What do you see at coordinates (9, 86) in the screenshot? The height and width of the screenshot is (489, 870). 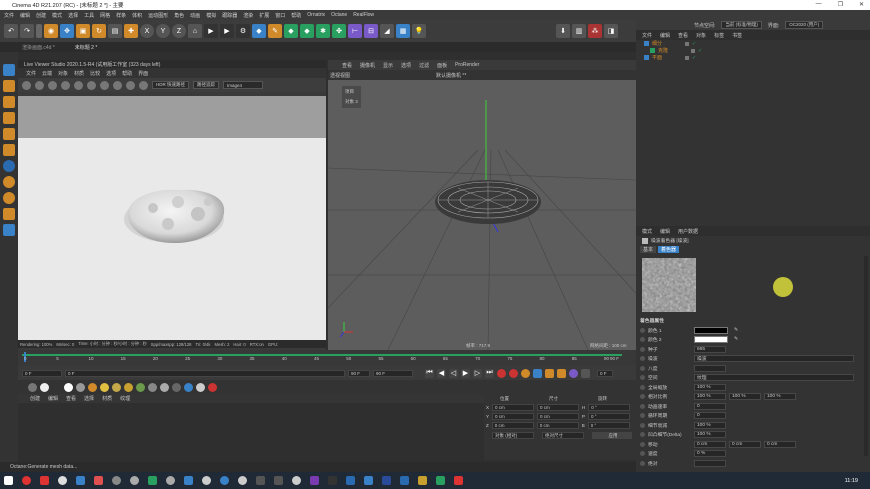 I see `texture-mode-icon` at bounding box center [9, 86].